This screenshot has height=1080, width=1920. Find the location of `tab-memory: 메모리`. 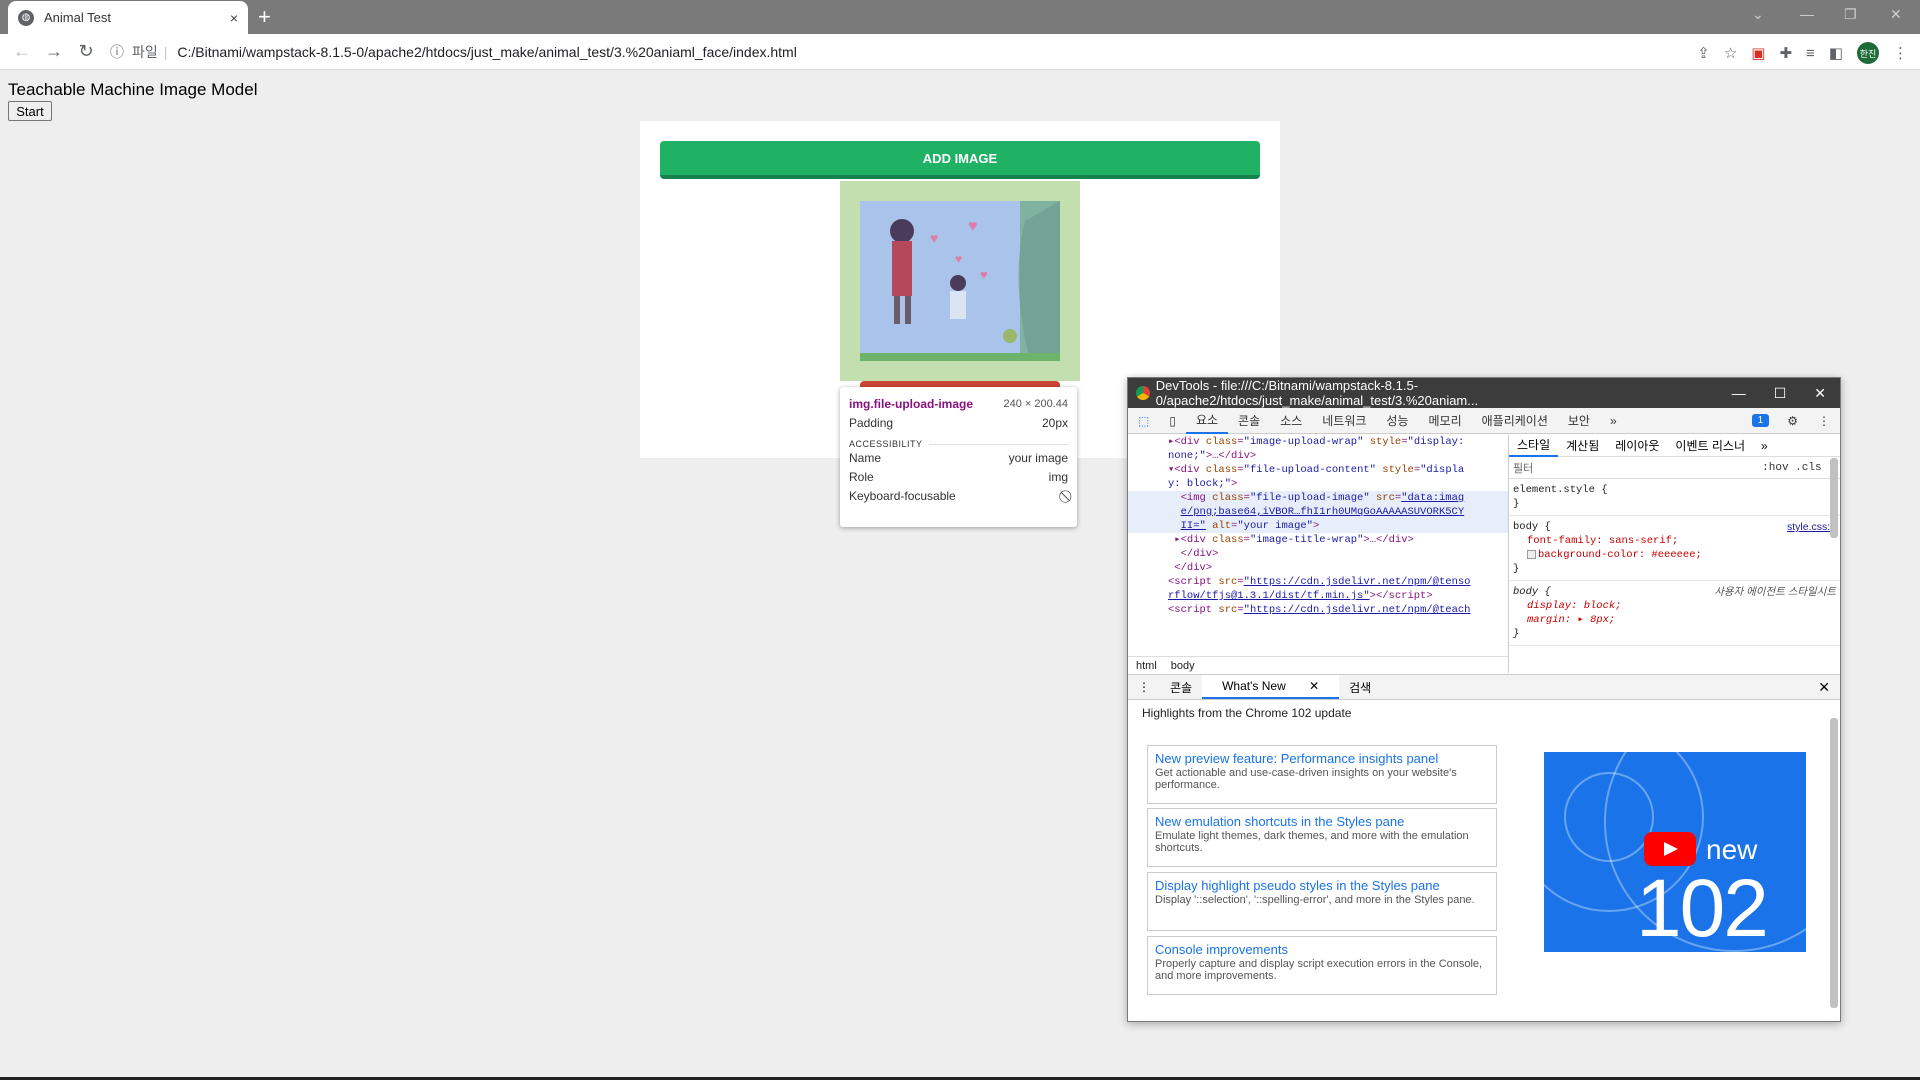

tab-memory: 메모리 is located at coordinates (1445, 420).